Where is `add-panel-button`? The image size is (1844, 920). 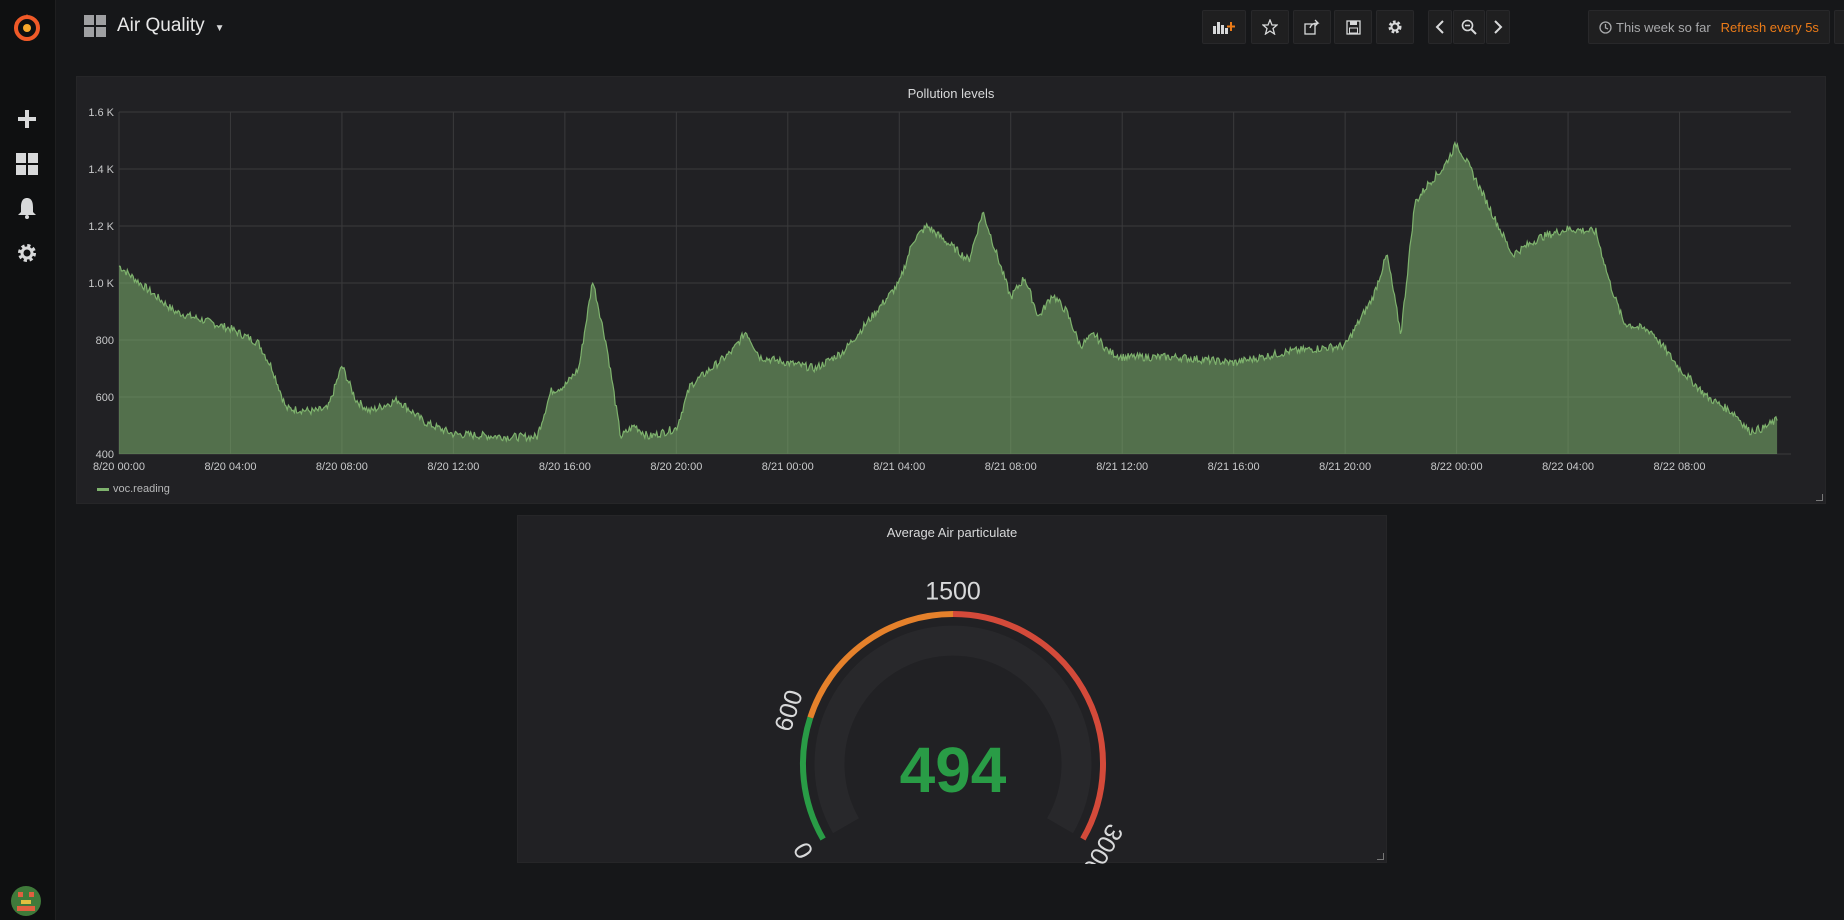 add-panel-button is located at coordinates (1224, 27).